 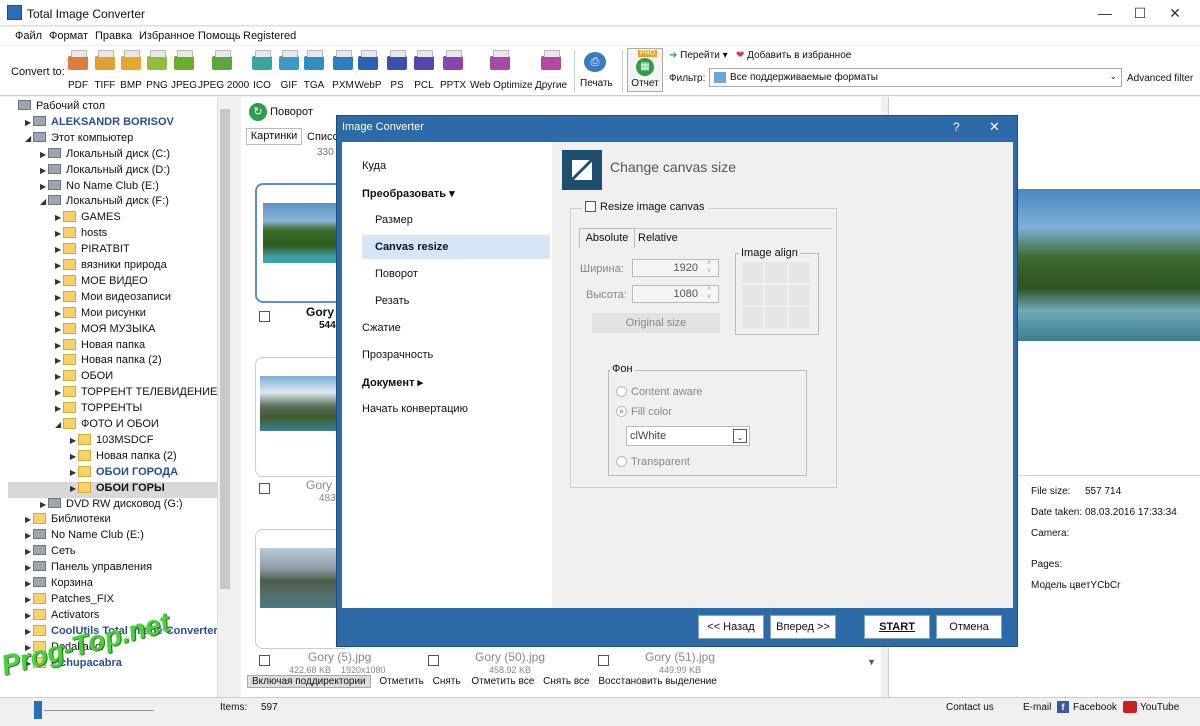 What do you see at coordinates (501, 73) in the screenshot?
I see `format-button-web-optimize: Web Optimize` at bounding box center [501, 73].